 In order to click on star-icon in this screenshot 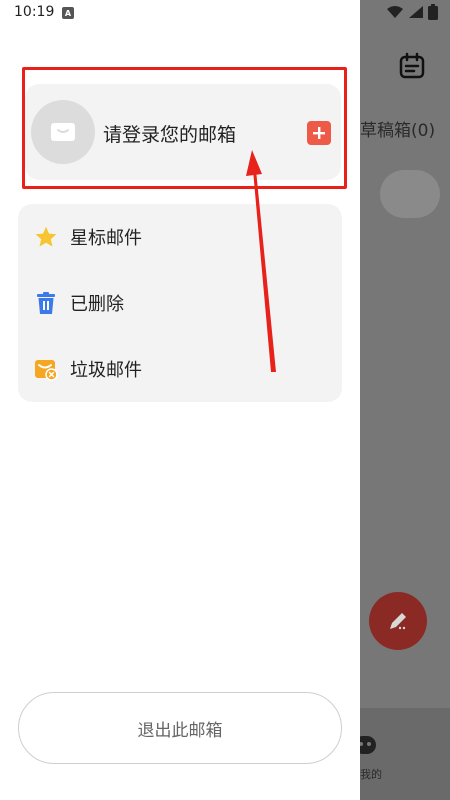, I will do `click(46, 236)`.